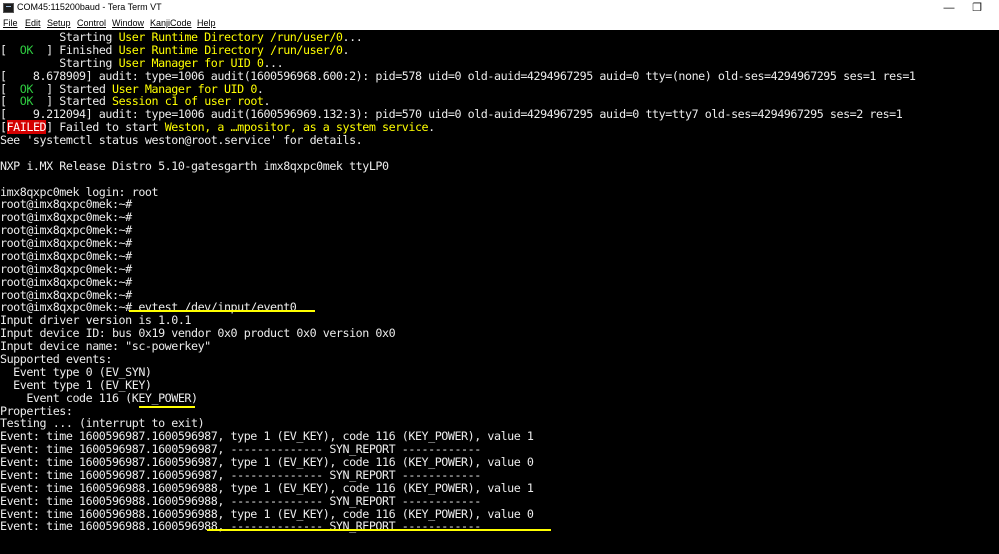 The width and height of the screenshot is (999, 554). I want to click on menu-window: Window, so click(128, 23).